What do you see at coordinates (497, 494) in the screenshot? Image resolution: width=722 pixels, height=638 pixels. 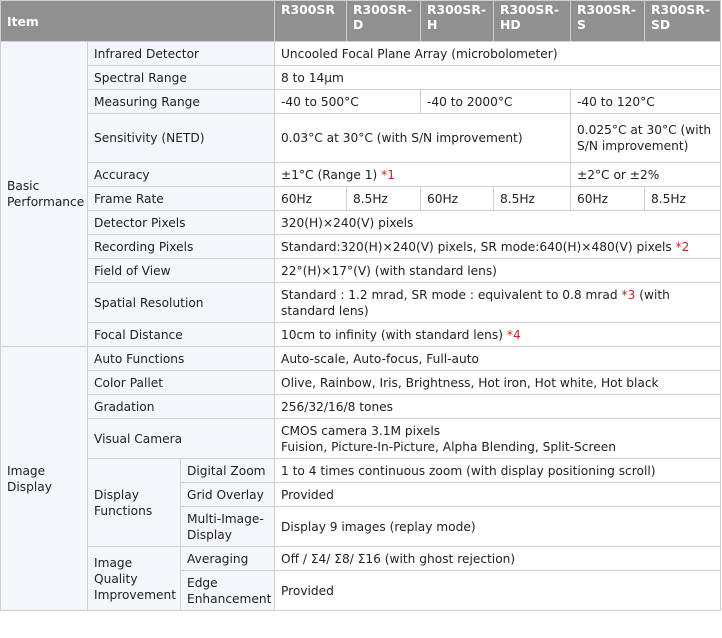 I see `value-grid-overlay: Provided` at bounding box center [497, 494].